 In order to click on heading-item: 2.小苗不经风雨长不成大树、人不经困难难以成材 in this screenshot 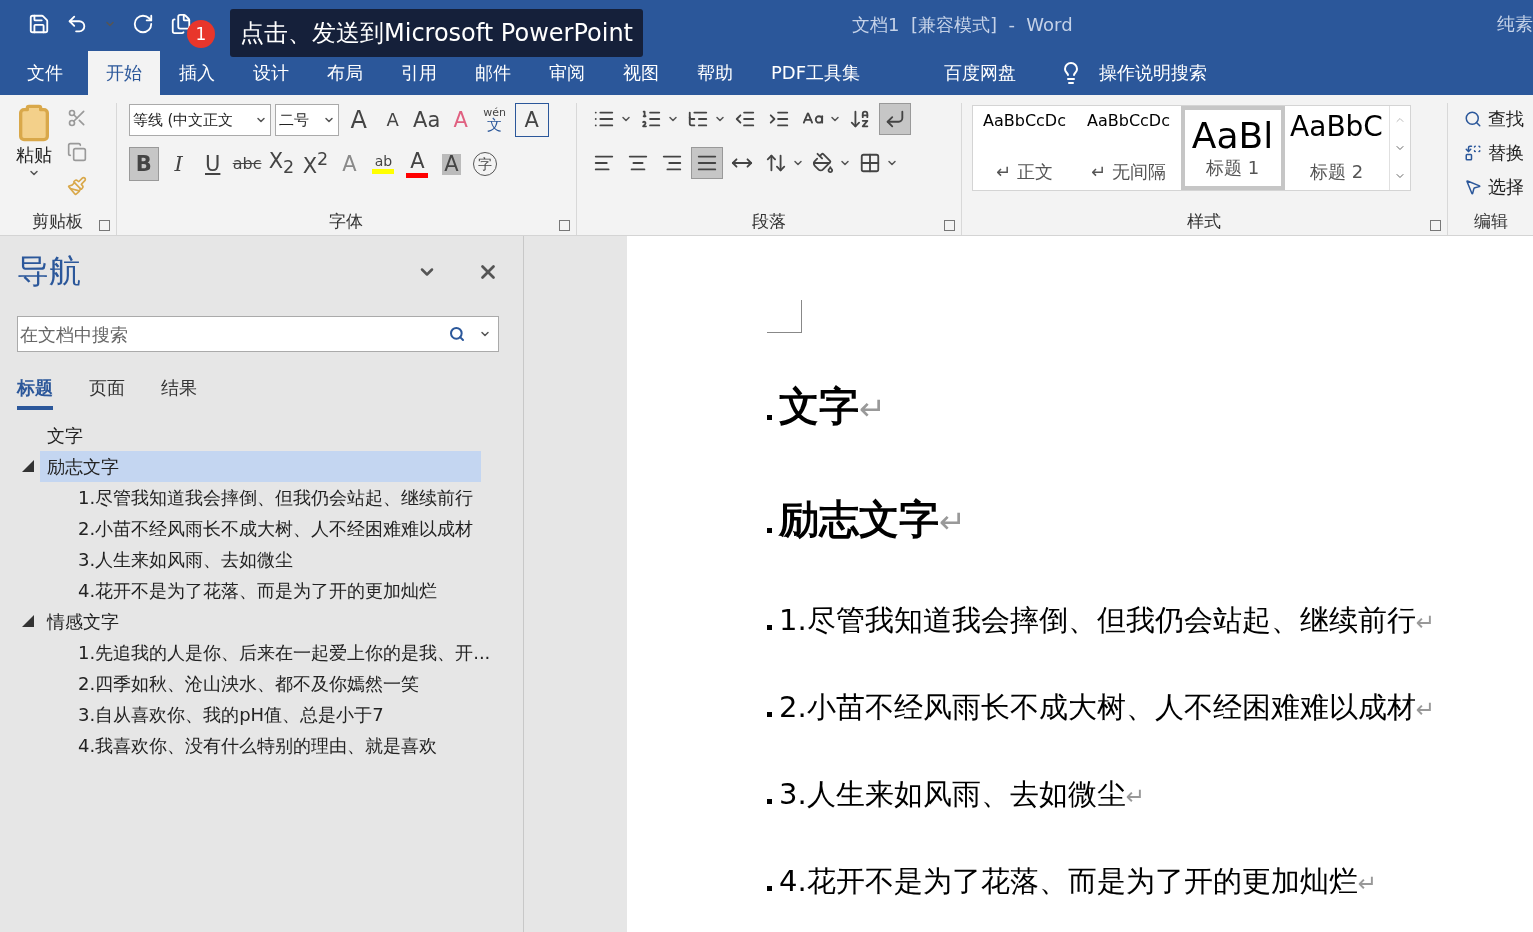, I will do `click(272, 528)`.